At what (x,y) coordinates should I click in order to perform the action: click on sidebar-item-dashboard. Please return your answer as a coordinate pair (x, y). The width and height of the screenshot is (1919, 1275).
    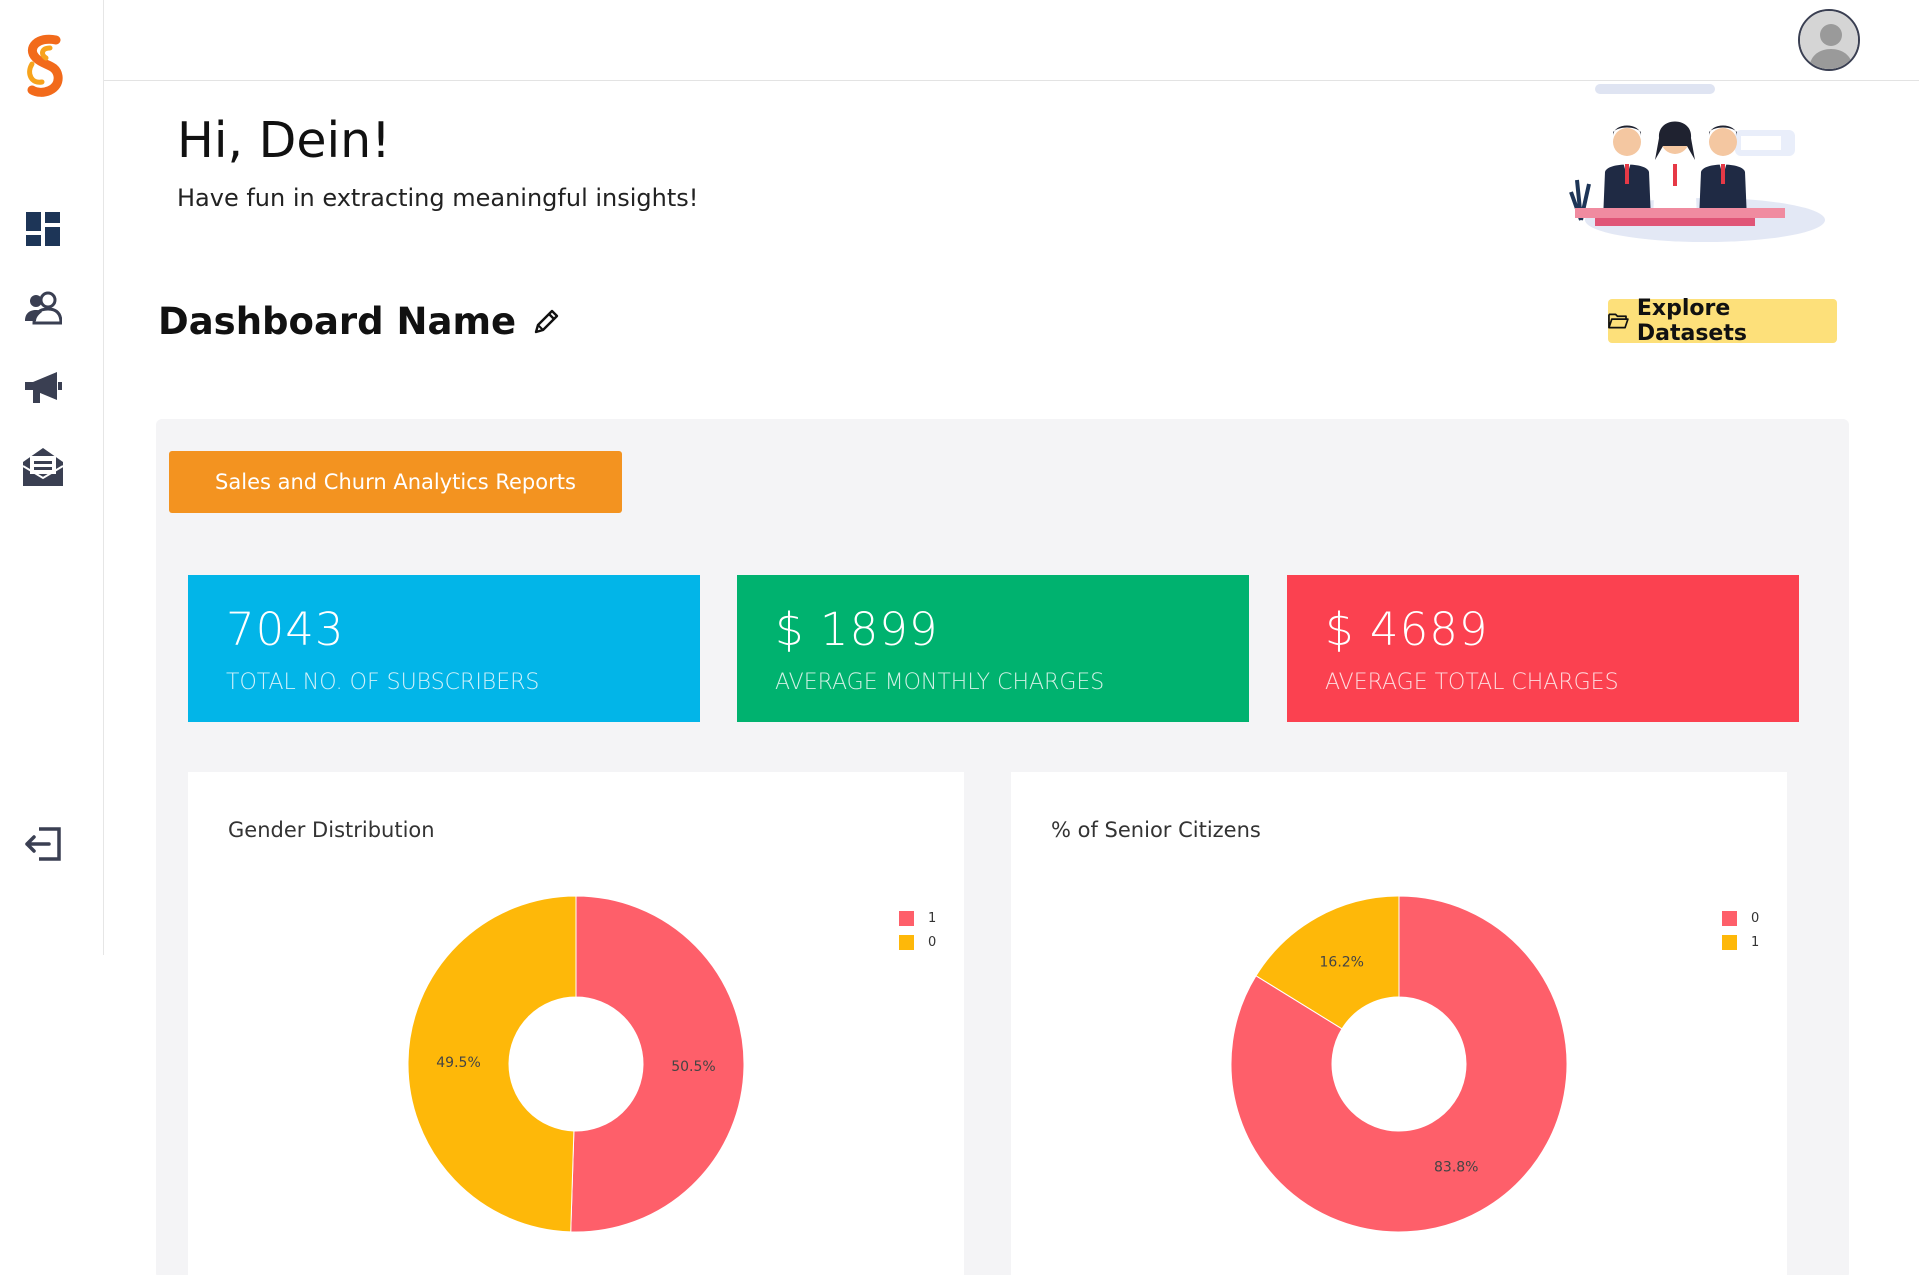
    Looking at the image, I should click on (43, 229).